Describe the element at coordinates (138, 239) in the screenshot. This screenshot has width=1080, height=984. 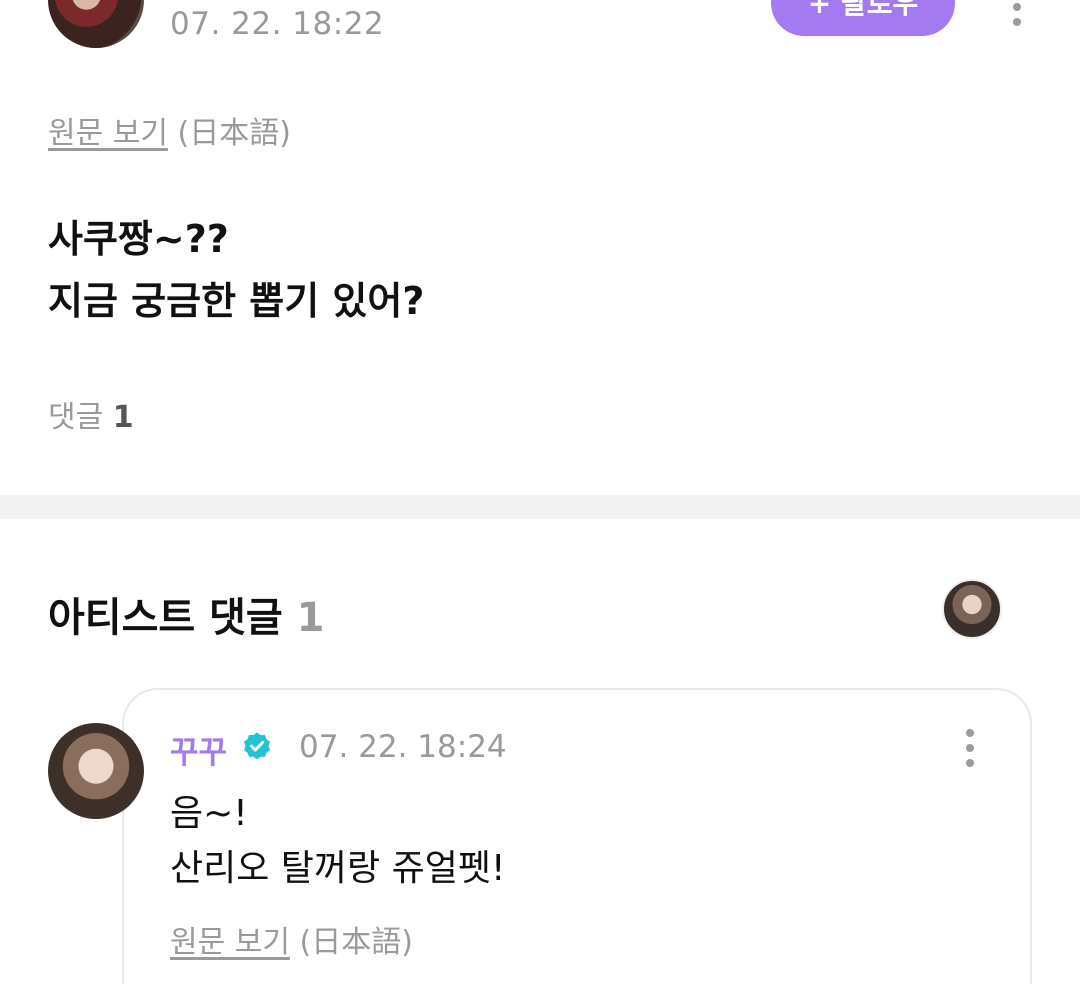
I see `post-body-line: 사쿠짱~??` at that location.